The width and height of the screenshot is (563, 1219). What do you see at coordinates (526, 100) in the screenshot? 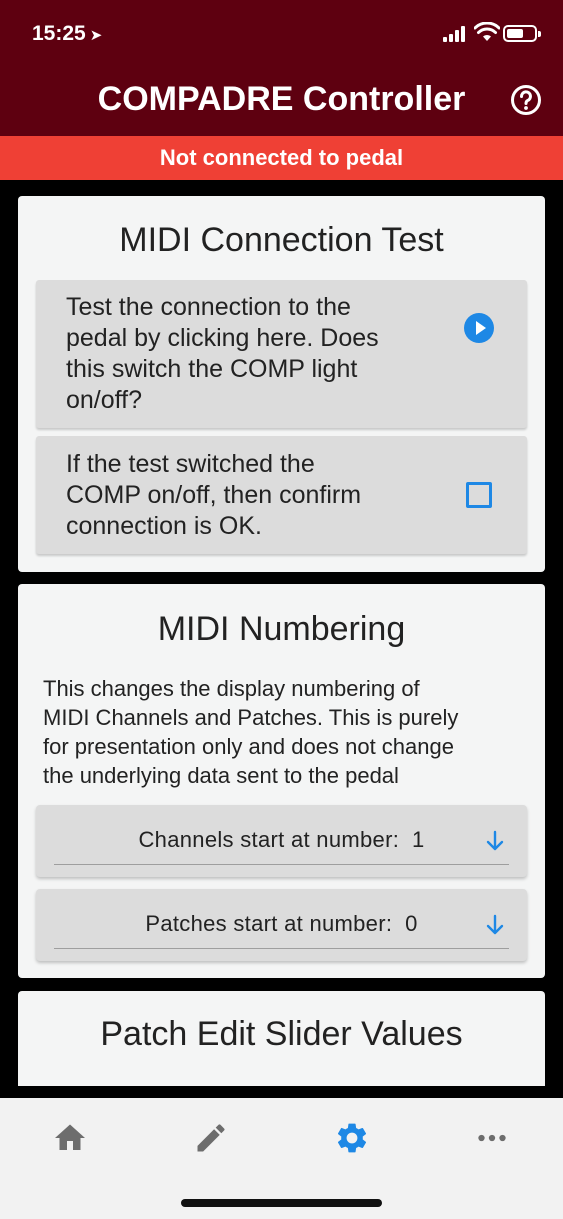
I see `help-circle-icon` at bounding box center [526, 100].